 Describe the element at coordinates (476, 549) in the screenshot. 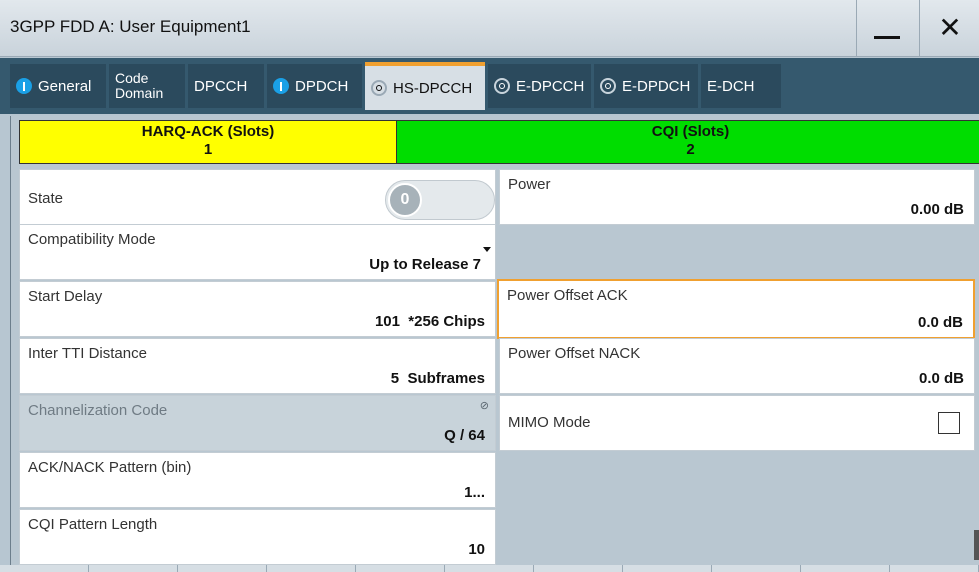

I see `cqi-pattern-length-value: 10` at that location.